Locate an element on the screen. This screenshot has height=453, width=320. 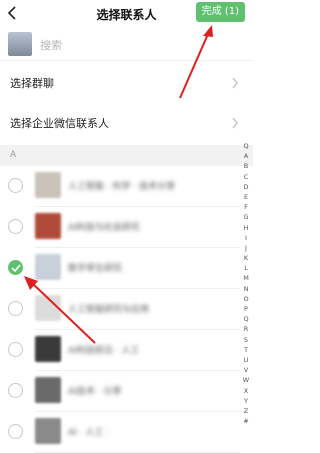
arrow-to-checked-contact is located at coordinates (60, 310).